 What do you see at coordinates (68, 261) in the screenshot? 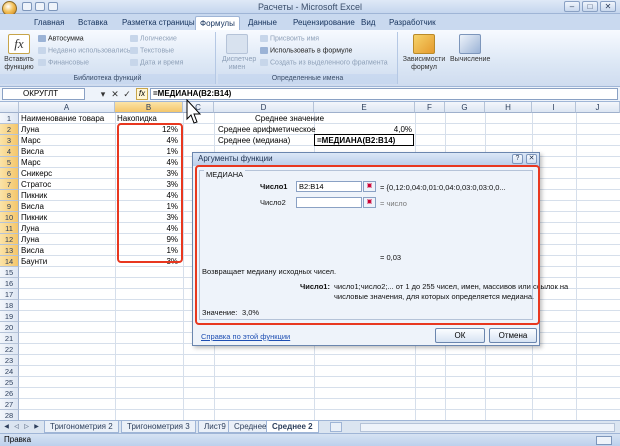
I see `table-cell-name: Баунти` at bounding box center [68, 261].